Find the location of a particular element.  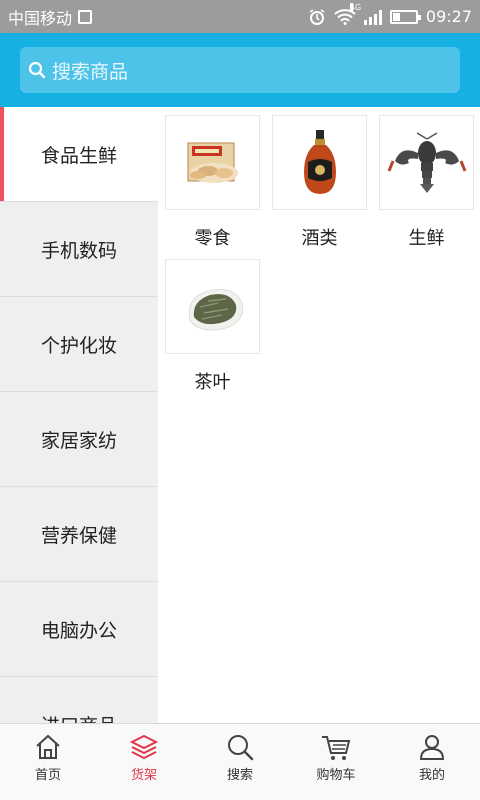

search-placeholder: 搜索商品 is located at coordinates (90, 71).